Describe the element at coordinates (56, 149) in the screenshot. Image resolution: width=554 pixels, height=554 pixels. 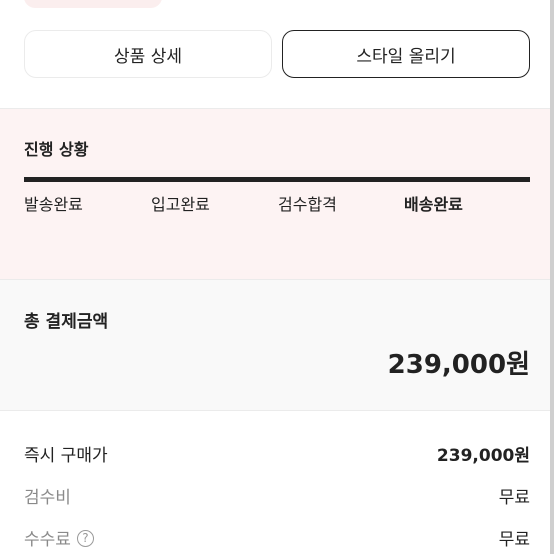
I see `progress-title: 진행 상황` at that location.